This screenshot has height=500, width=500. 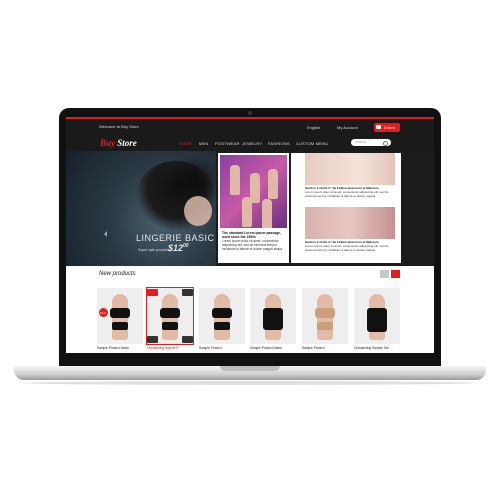 What do you see at coordinates (170, 348) in the screenshot?
I see `product-name: Outstanding lingerie R` at bounding box center [170, 348].